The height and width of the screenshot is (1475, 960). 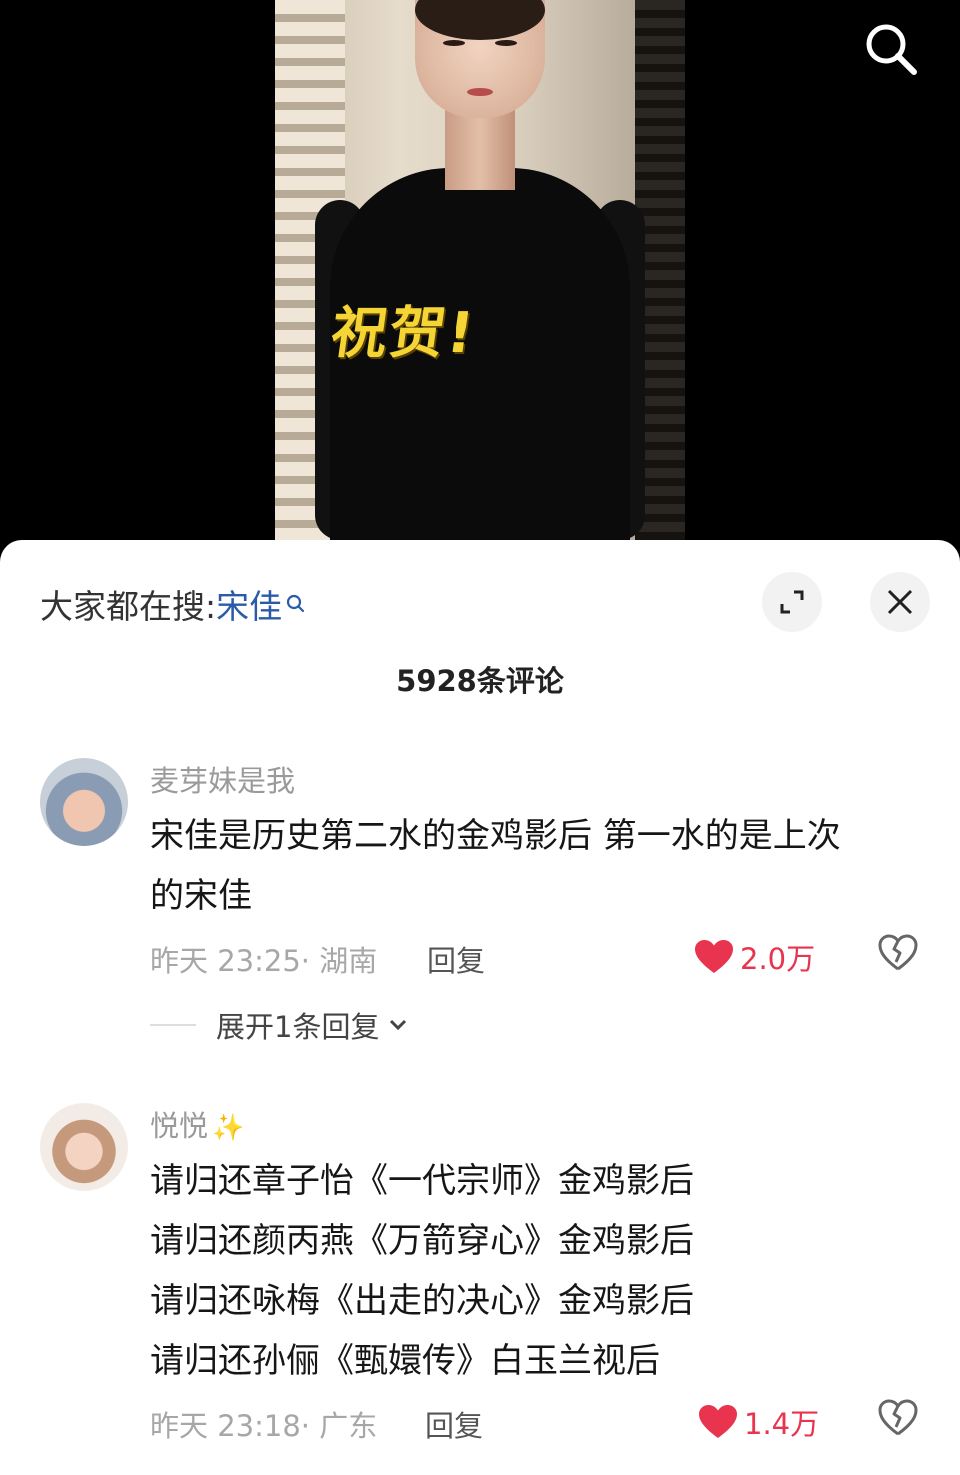 I want to click on eye-left, so click(x=454, y=43).